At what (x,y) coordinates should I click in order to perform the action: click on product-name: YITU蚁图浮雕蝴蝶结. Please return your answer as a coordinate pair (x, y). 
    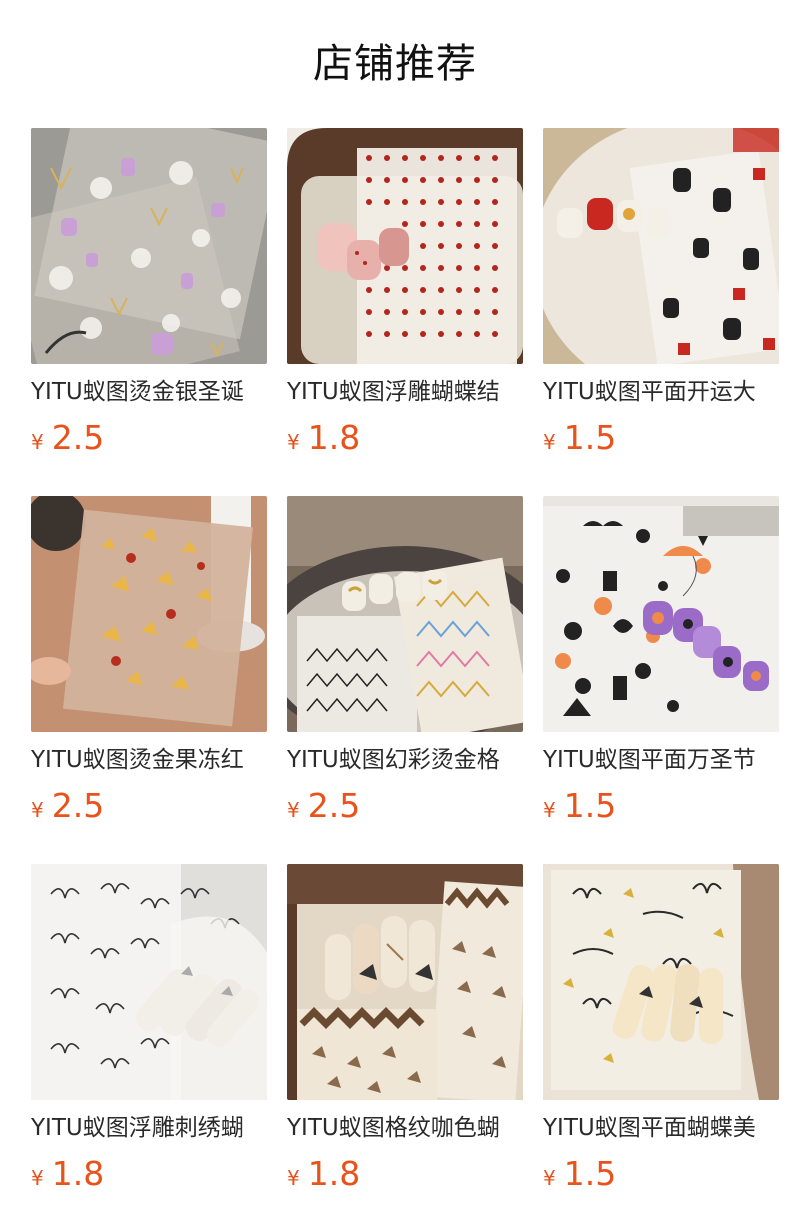
    Looking at the image, I should click on (405, 392).